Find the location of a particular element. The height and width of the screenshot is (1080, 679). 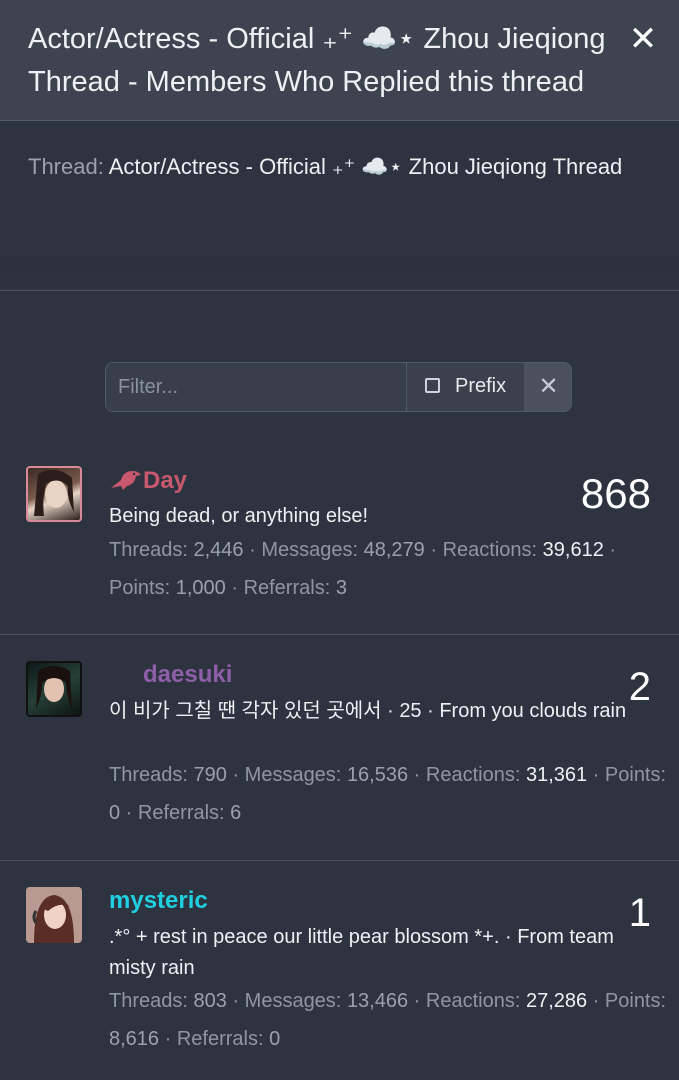

filter-bar: Prefix ✕ is located at coordinates (338, 387).